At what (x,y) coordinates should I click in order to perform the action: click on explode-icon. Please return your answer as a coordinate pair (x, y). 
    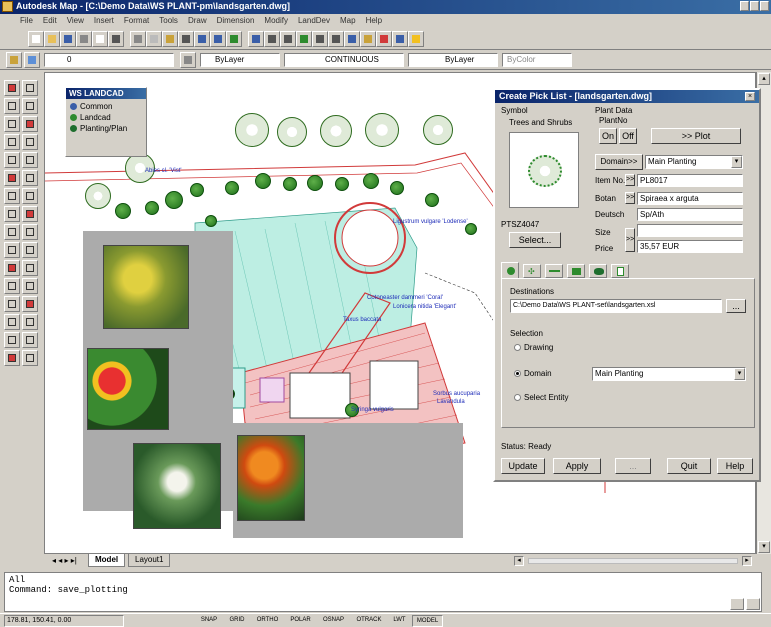
    Looking at the image, I should click on (30, 322).